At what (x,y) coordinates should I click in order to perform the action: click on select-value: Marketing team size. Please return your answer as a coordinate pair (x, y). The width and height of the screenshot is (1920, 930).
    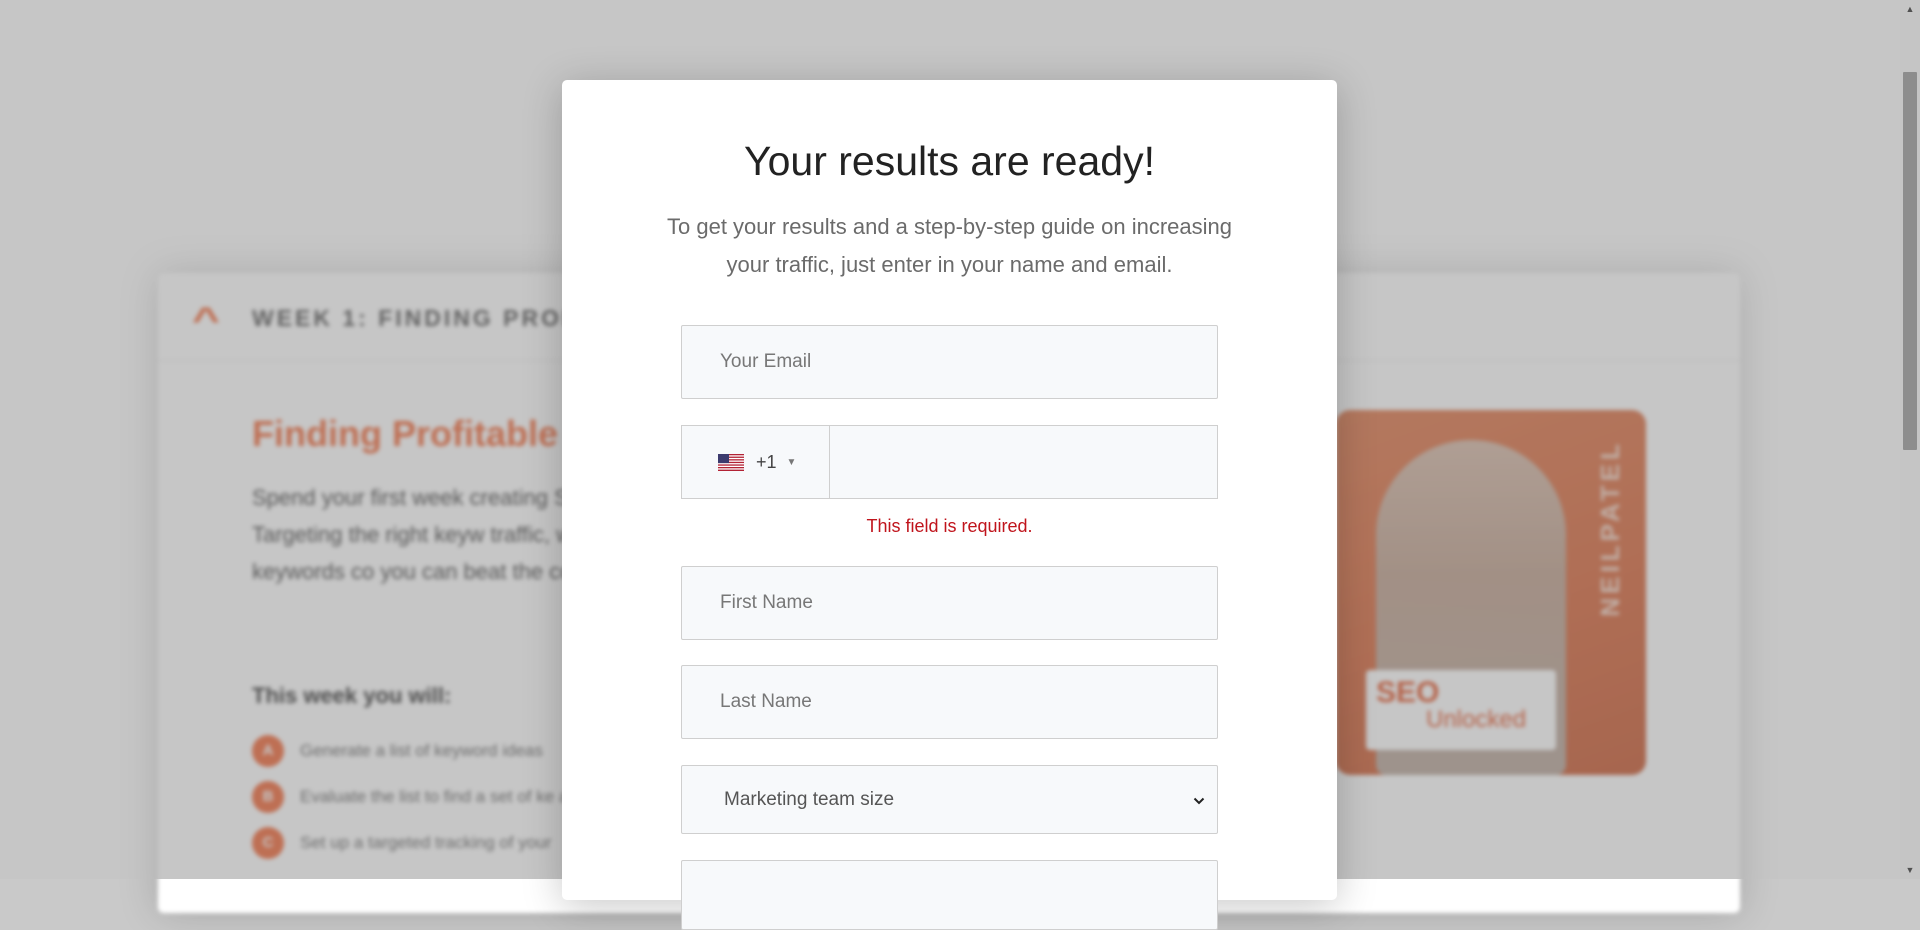
    Looking at the image, I should click on (809, 799).